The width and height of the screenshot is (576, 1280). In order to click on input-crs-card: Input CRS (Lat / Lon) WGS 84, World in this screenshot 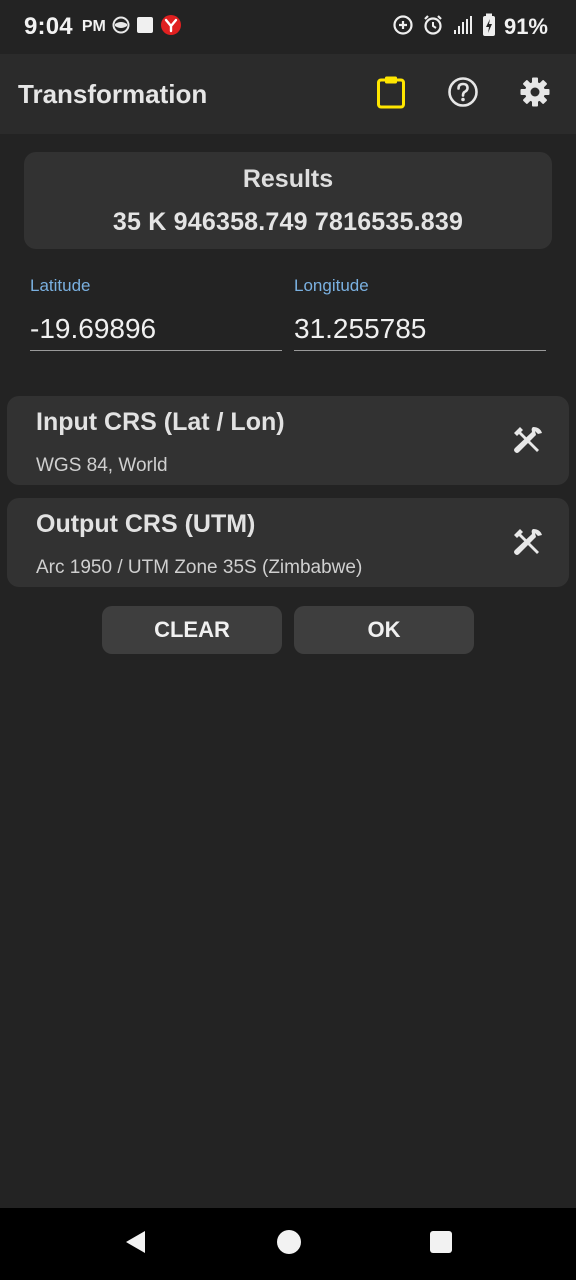, I will do `click(288, 440)`.